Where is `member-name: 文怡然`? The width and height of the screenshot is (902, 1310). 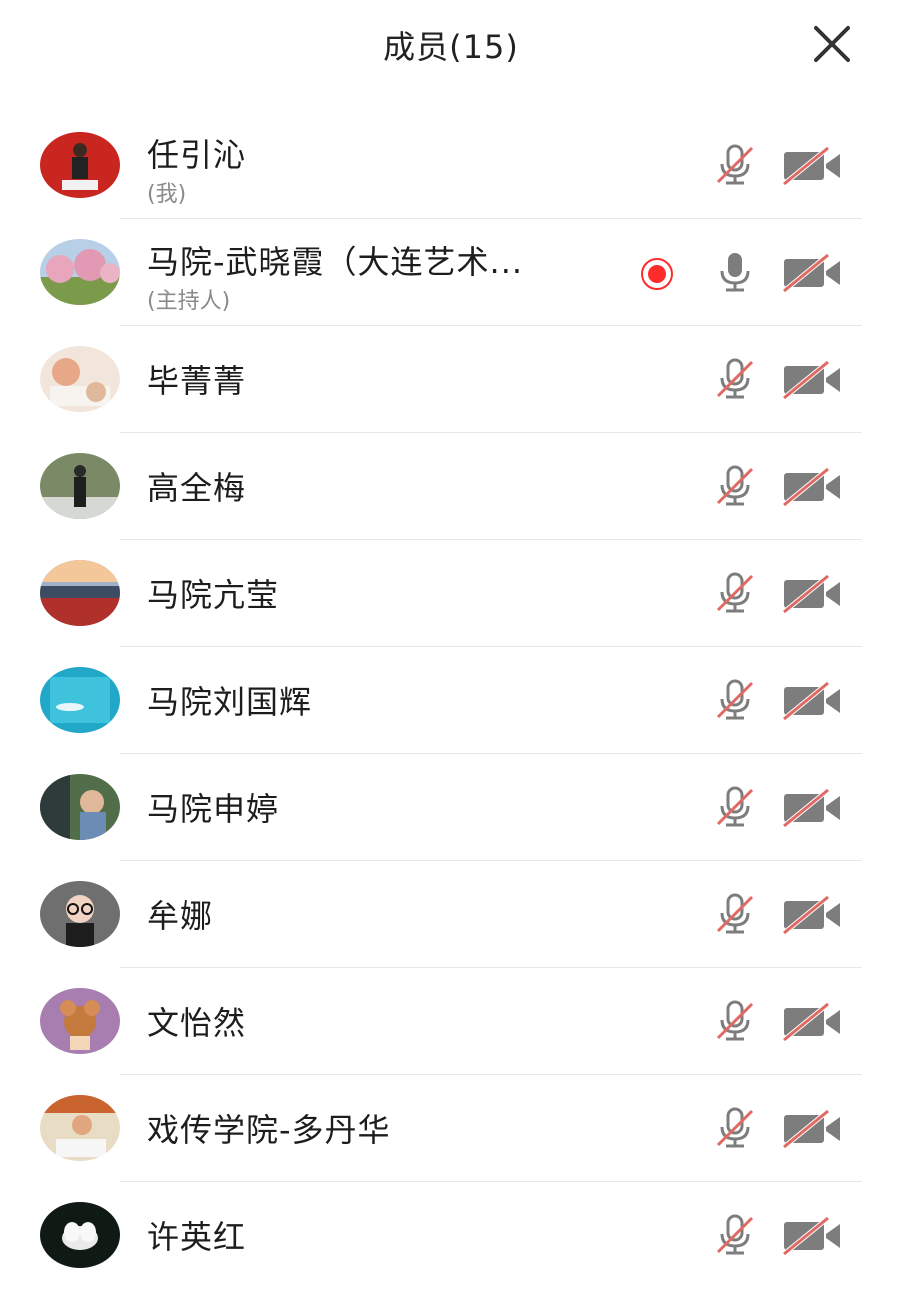 member-name: 文怡然 is located at coordinates (197, 1023).